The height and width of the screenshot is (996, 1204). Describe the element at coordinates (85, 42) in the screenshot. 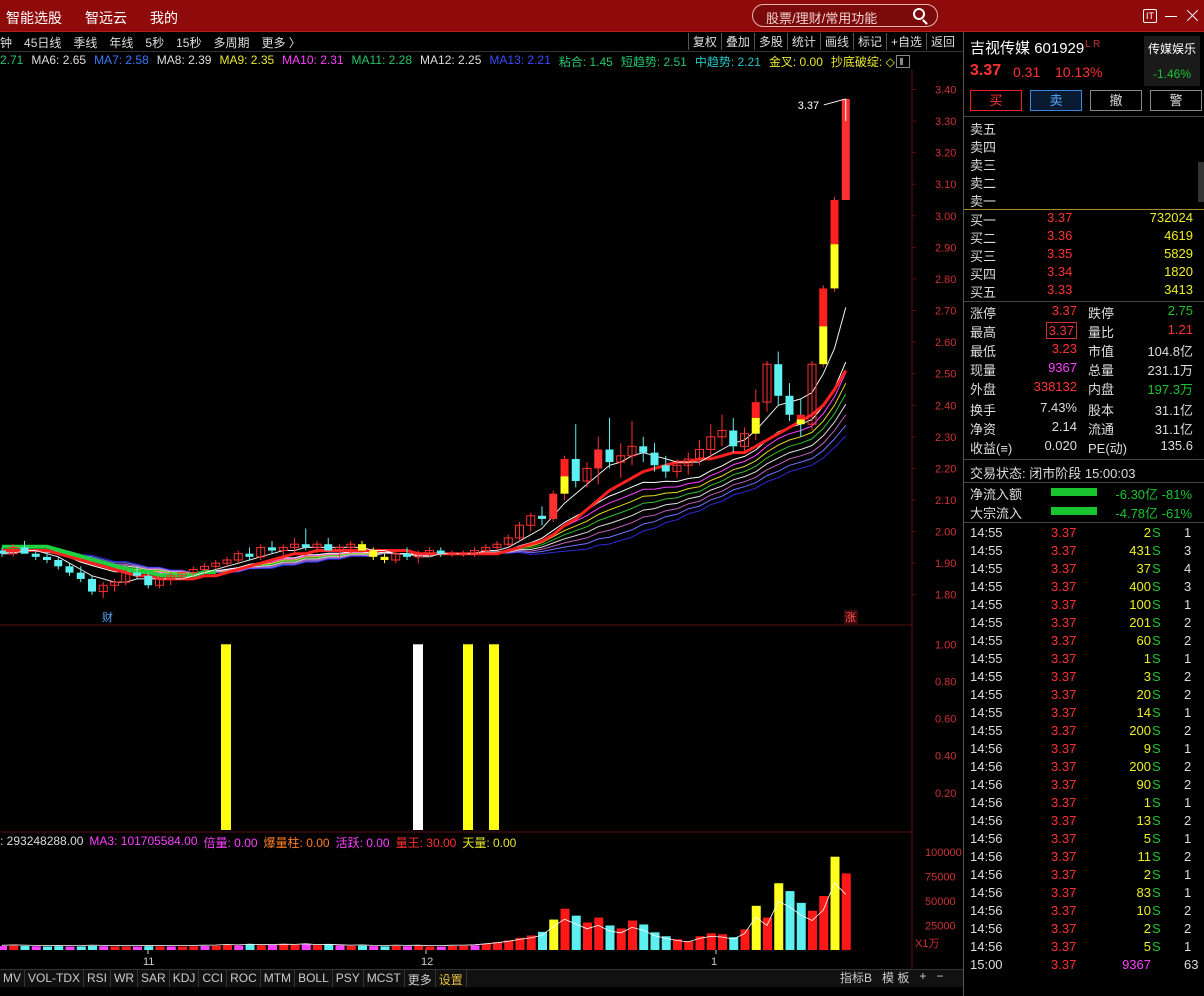

I see `period-tab: 季线` at that location.